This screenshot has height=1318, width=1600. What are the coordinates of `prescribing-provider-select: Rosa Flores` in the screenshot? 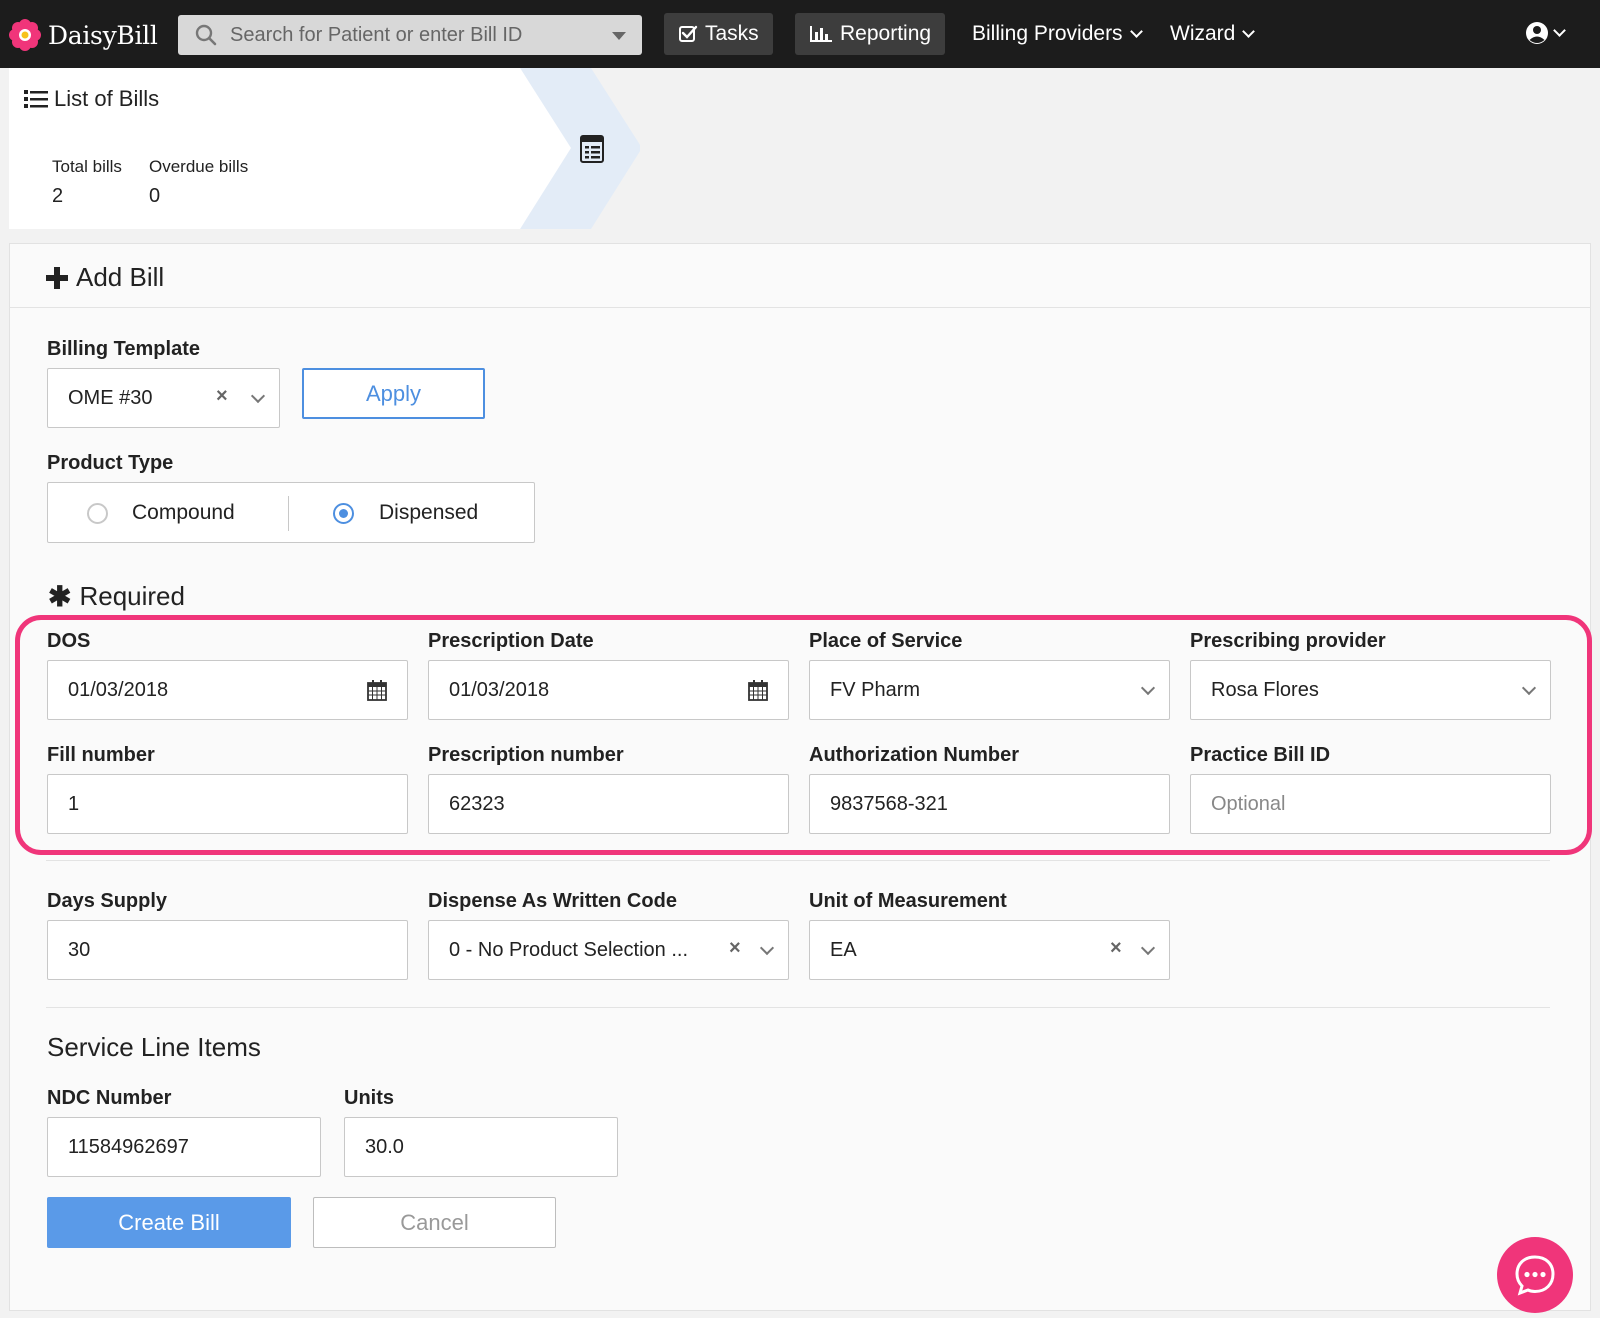 It's located at (1370, 690).